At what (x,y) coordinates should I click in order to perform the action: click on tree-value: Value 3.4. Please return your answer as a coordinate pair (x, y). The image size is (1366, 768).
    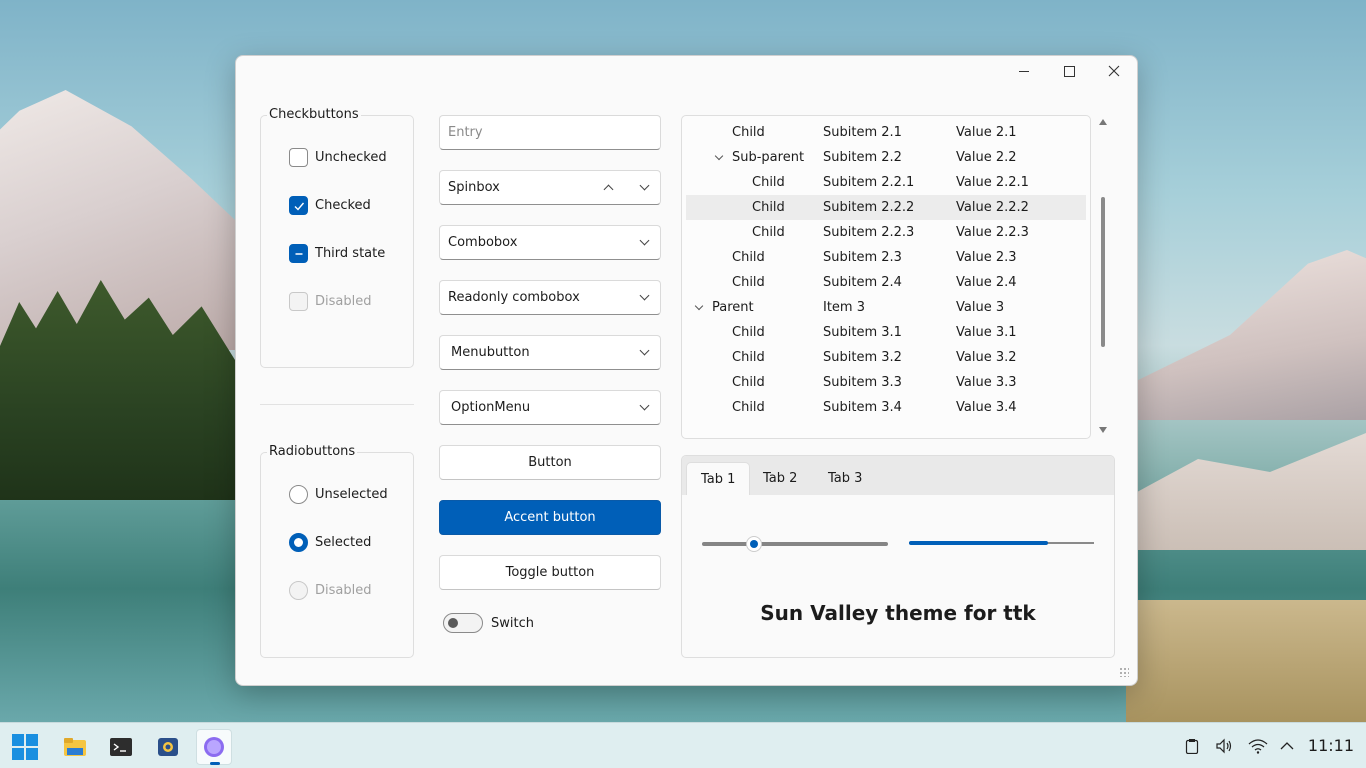
    Looking at the image, I should click on (986, 407).